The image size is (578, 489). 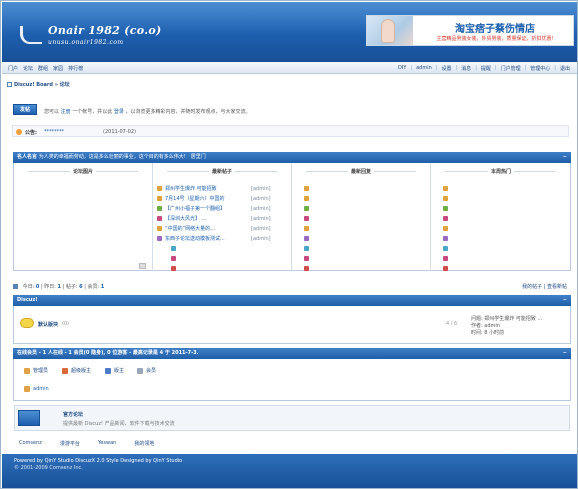 What do you see at coordinates (48, 468) in the screenshot?
I see `footer-copyright: © 2001-2009 Comsenz Inc.` at bounding box center [48, 468].